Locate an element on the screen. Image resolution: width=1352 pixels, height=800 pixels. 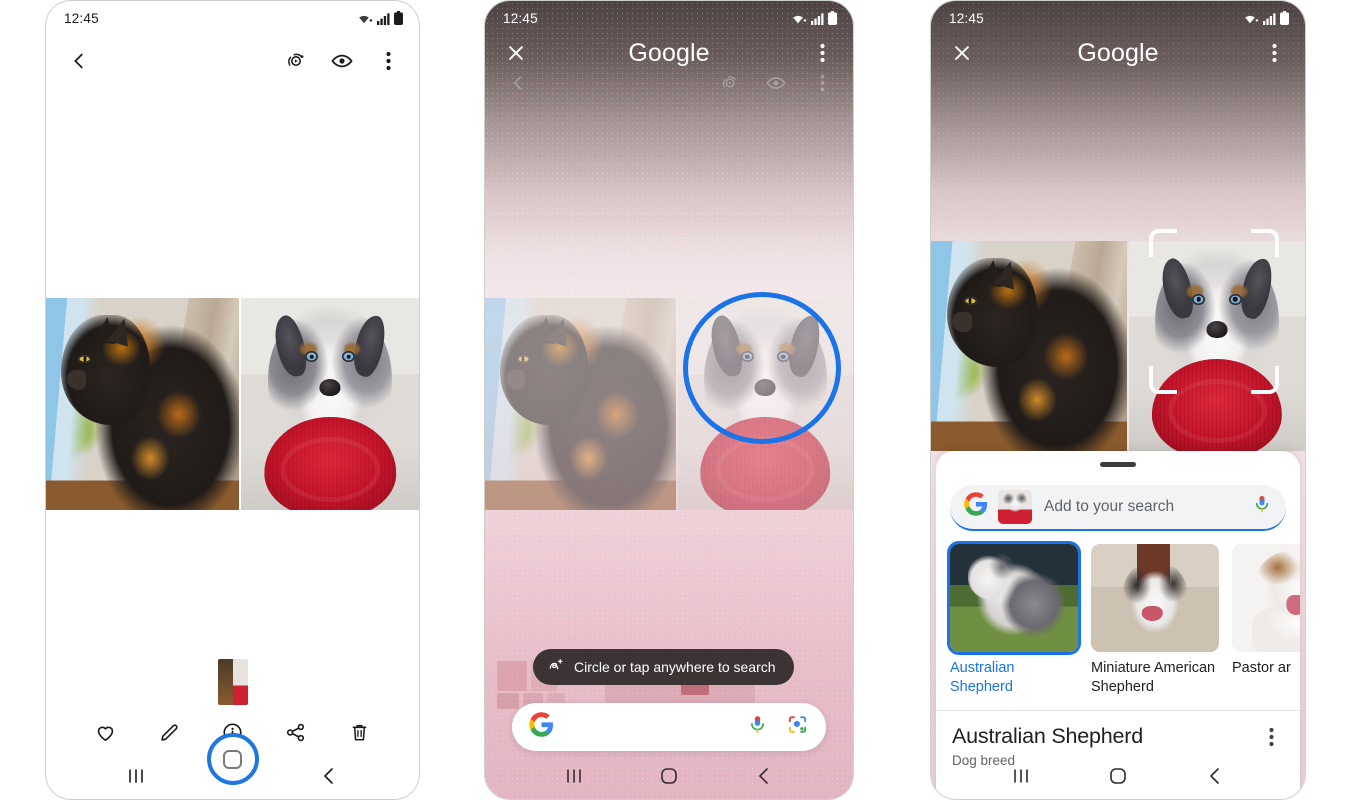
selected-image-thumbnail is located at coordinates (1015, 506).